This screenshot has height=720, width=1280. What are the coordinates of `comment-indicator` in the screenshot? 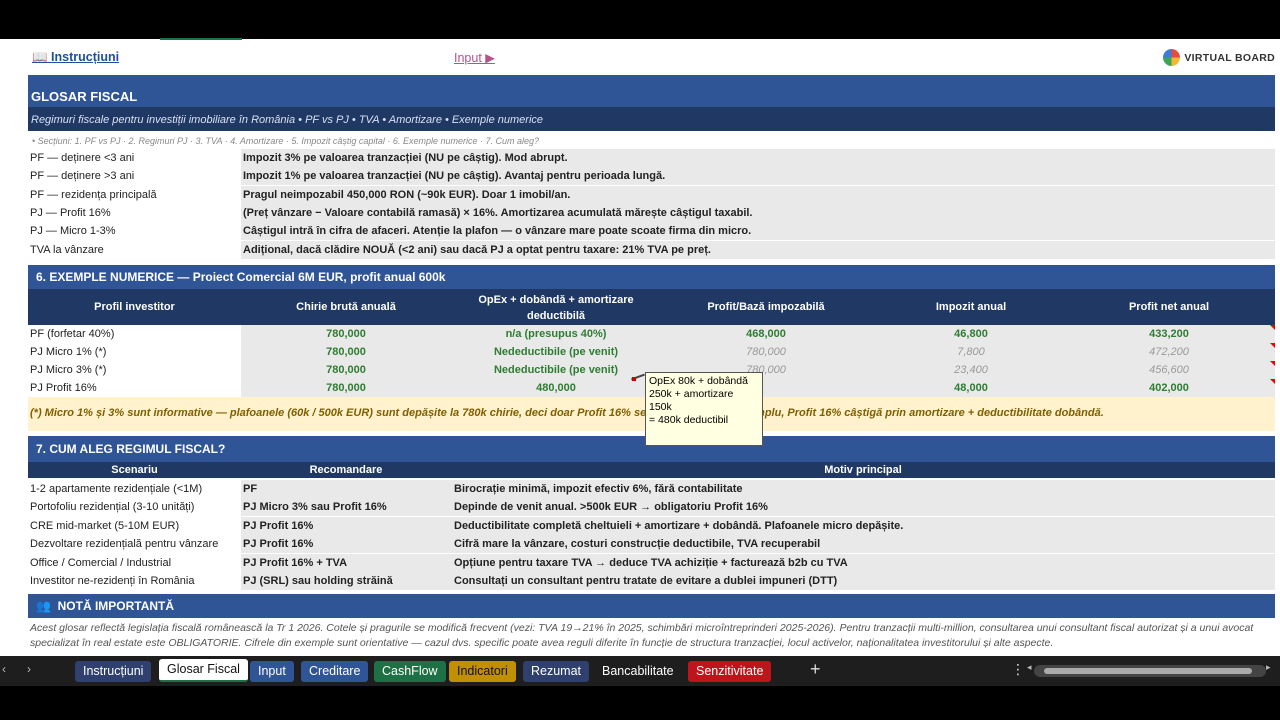 It's located at (634, 379).